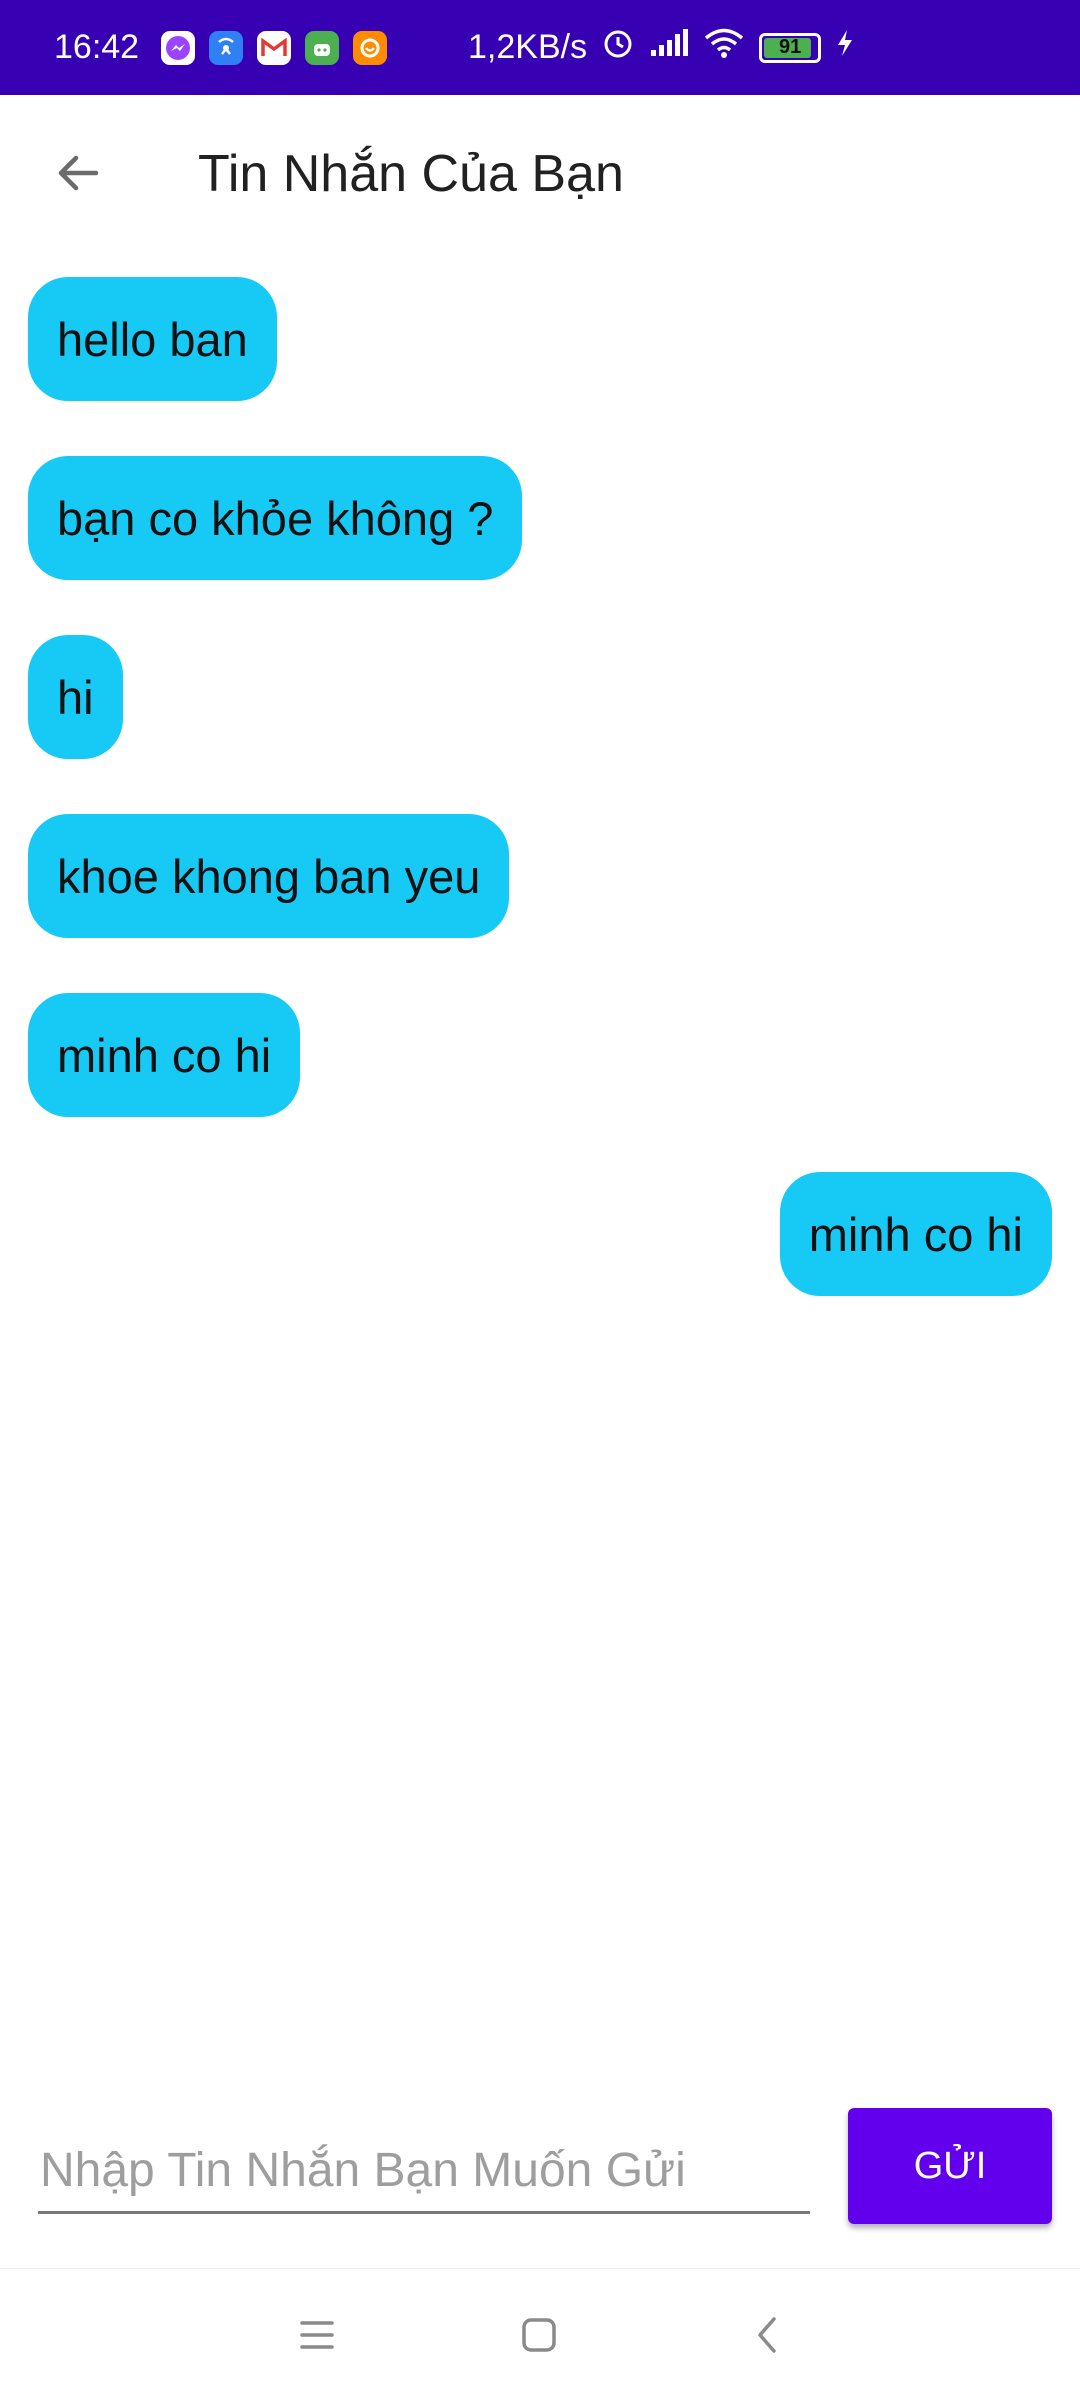  I want to click on message-text: bạn co khỏe không ?, so click(275, 518).